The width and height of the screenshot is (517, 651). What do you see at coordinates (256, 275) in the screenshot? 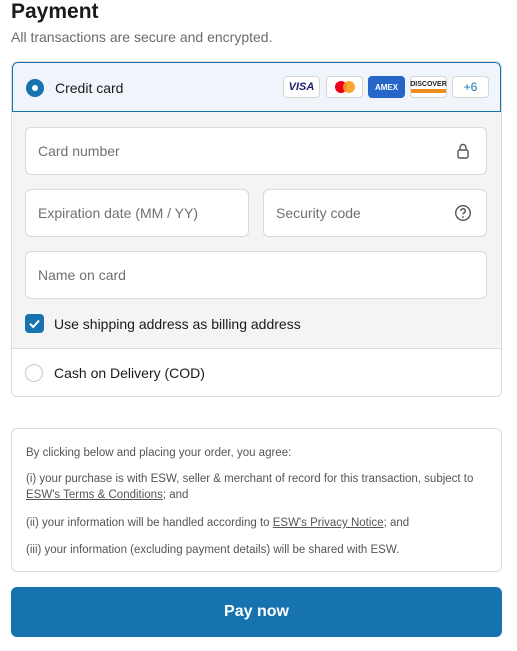
I see `name-on-card-field: Name on card` at bounding box center [256, 275].